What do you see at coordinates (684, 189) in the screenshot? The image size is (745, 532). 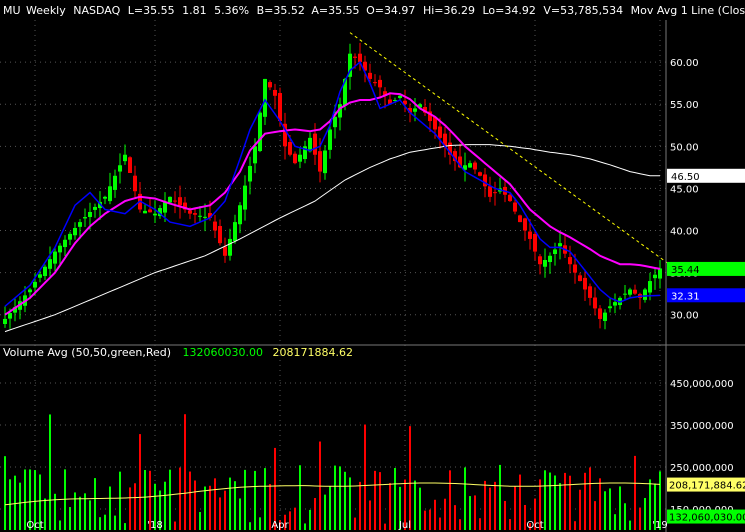 I see `price-tick-label: 45.00` at bounding box center [684, 189].